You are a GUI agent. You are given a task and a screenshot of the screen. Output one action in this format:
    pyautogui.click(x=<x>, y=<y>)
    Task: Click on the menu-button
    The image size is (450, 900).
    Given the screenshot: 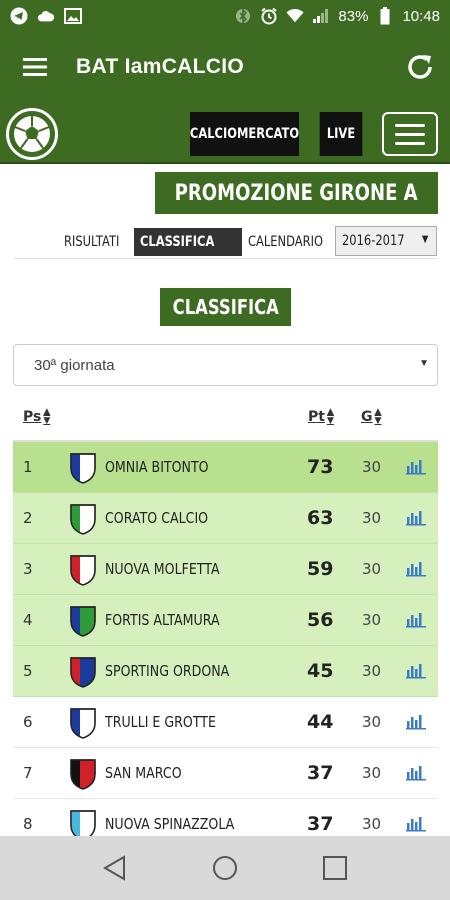 What is the action you would take?
    pyautogui.click(x=35, y=67)
    